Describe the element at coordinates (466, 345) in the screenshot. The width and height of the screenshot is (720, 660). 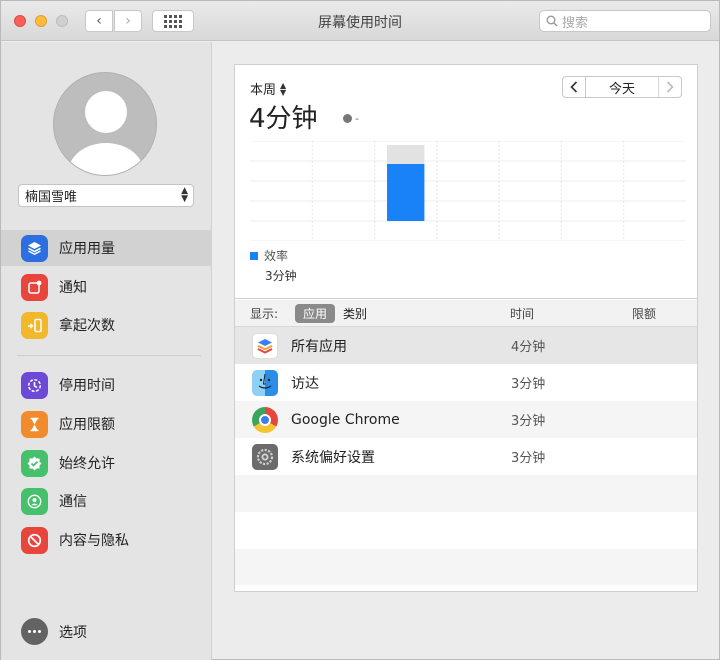
I see `list-item: 所有应用 4分钟` at that location.